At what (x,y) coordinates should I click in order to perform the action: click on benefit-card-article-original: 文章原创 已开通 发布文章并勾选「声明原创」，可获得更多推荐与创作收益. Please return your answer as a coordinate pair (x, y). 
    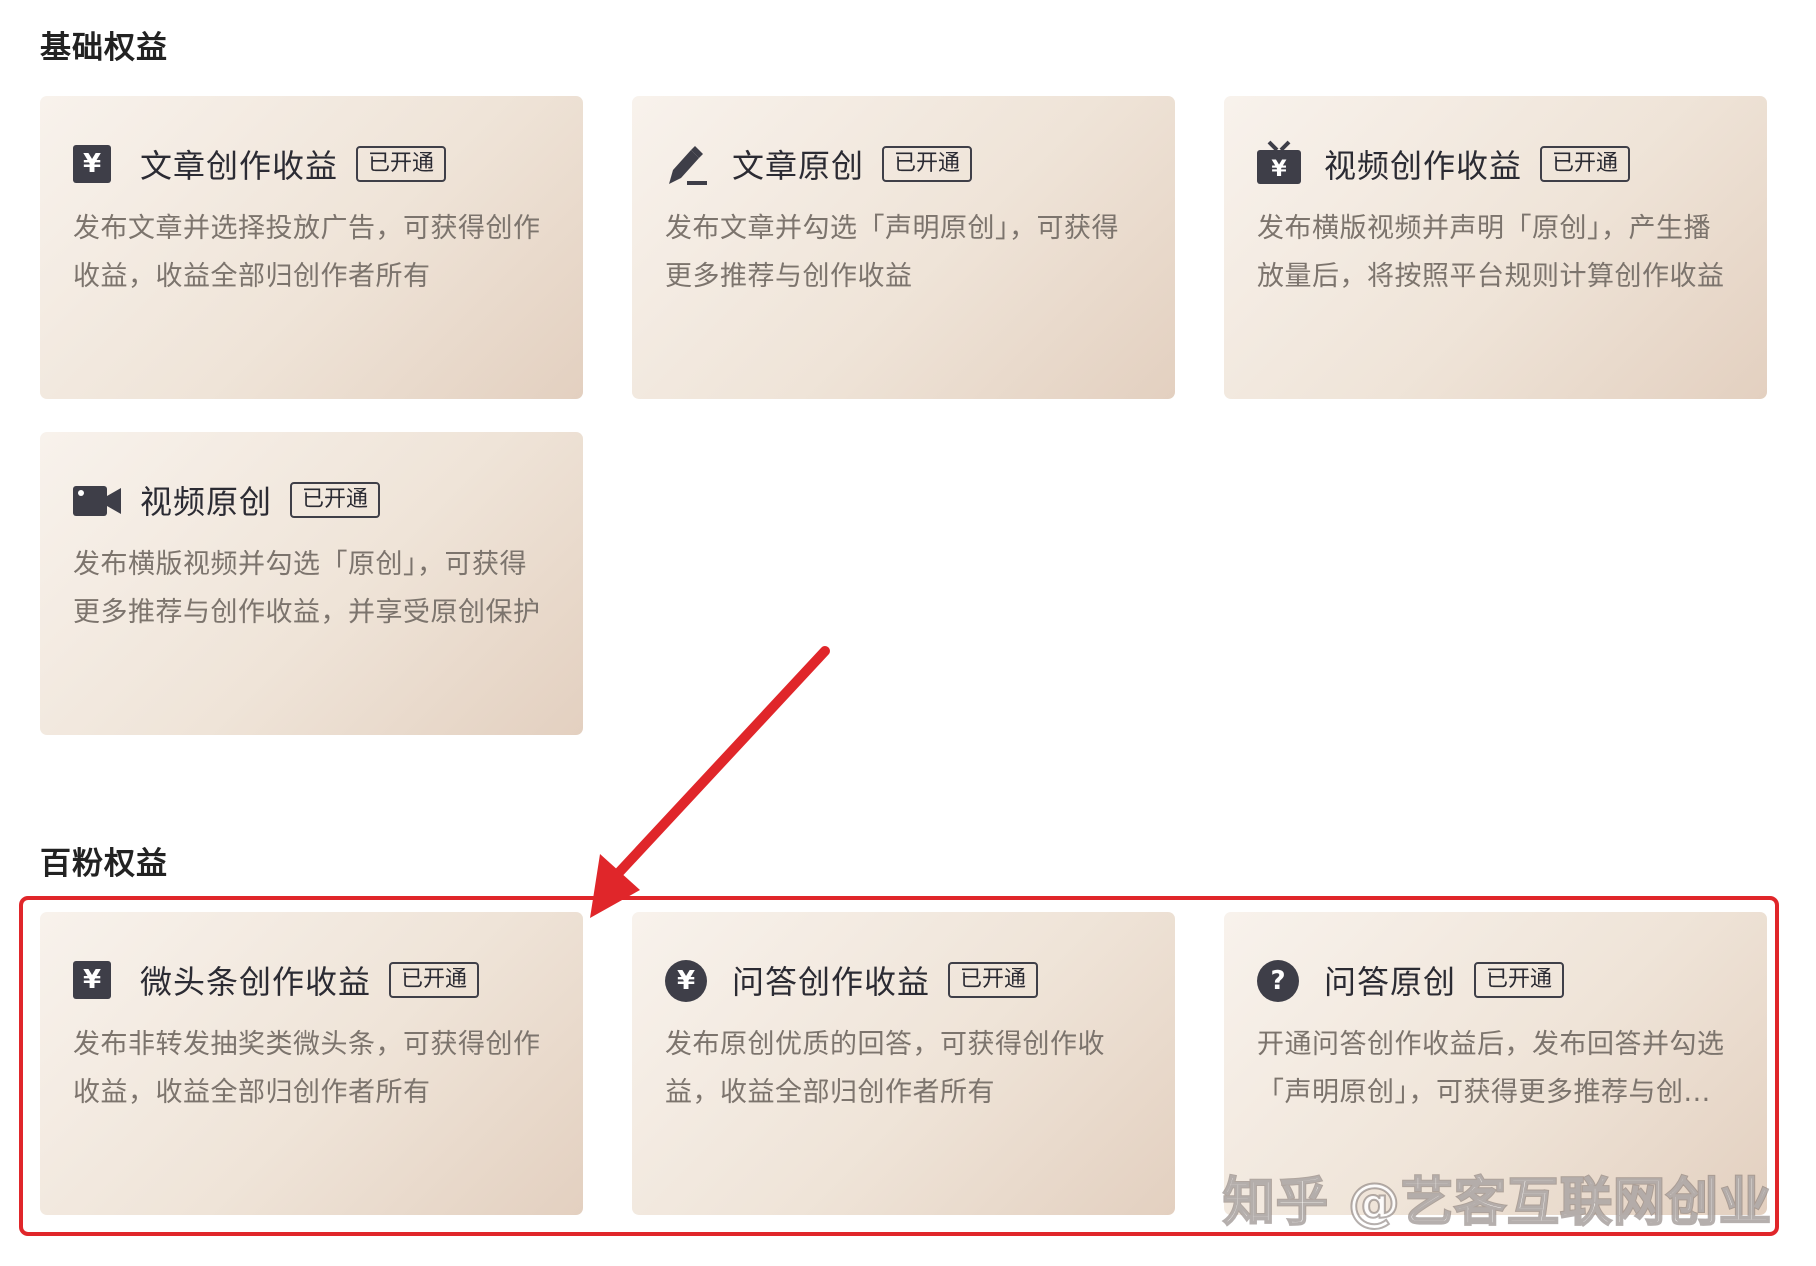
    Looking at the image, I should click on (903, 247).